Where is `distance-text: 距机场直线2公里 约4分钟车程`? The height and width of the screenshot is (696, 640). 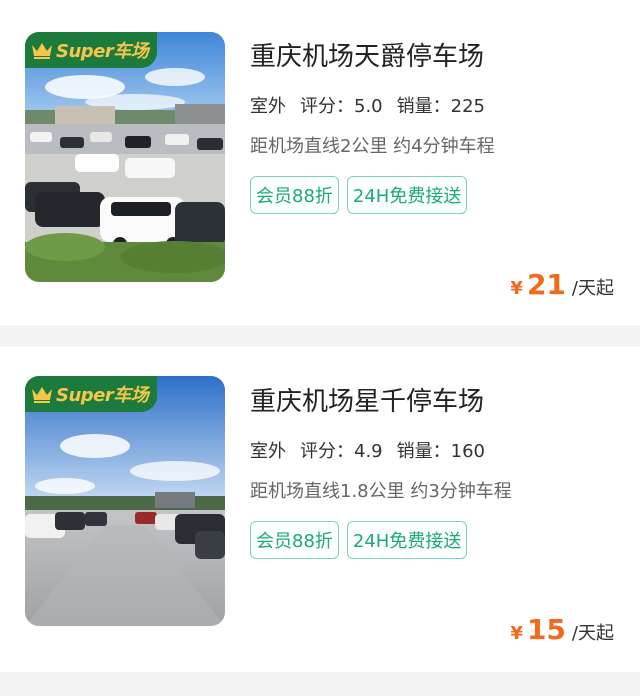
distance-text: 距机场直线2公里 约4分钟车程 is located at coordinates (372, 146).